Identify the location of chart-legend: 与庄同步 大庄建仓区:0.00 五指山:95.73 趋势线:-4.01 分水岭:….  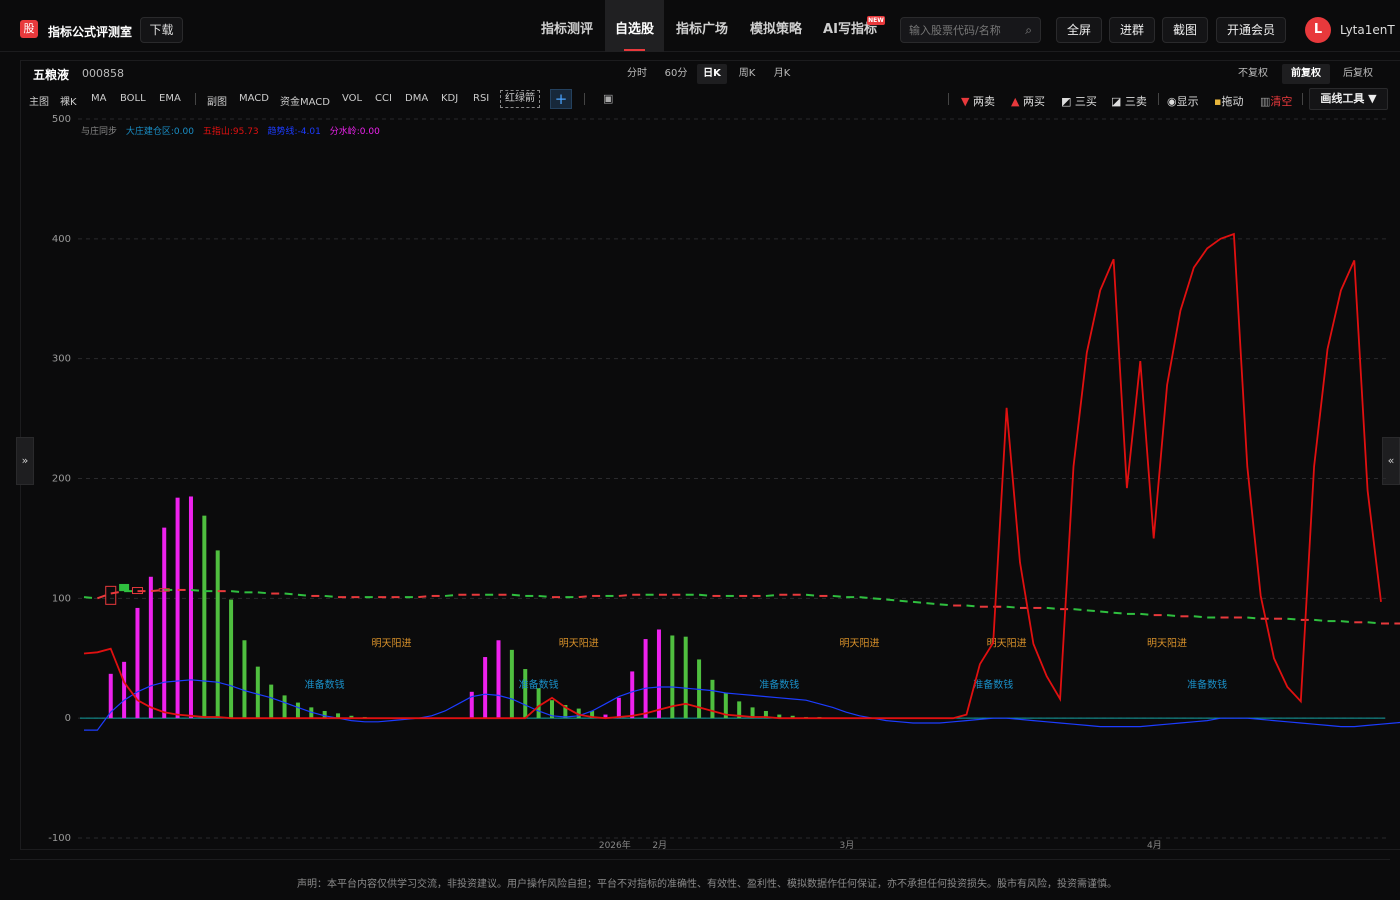
(233, 130).